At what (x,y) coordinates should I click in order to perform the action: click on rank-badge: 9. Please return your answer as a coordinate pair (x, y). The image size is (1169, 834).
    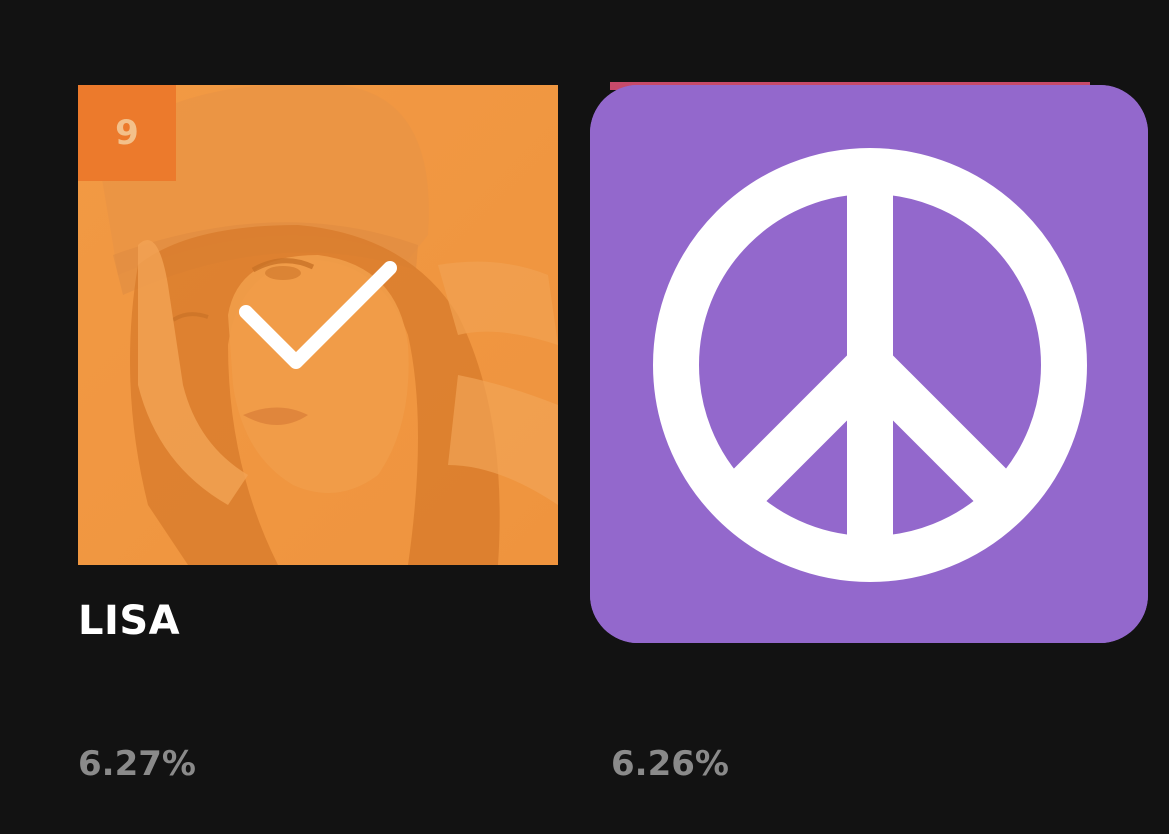
    Looking at the image, I should click on (127, 133).